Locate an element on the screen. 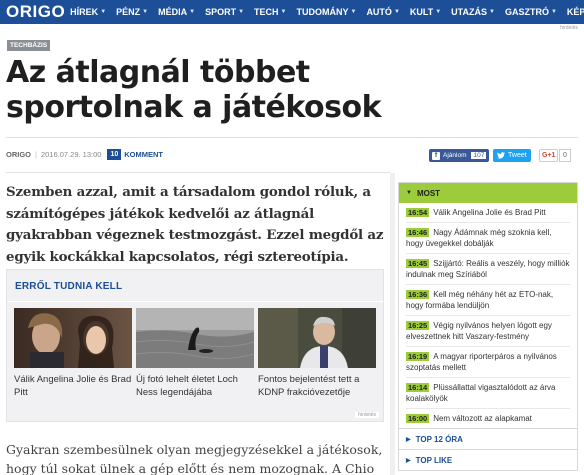 Image resolution: width=584 pixels, height=475 pixels. category-tag: TECHBÁZIS is located at coordinates (29, 45).